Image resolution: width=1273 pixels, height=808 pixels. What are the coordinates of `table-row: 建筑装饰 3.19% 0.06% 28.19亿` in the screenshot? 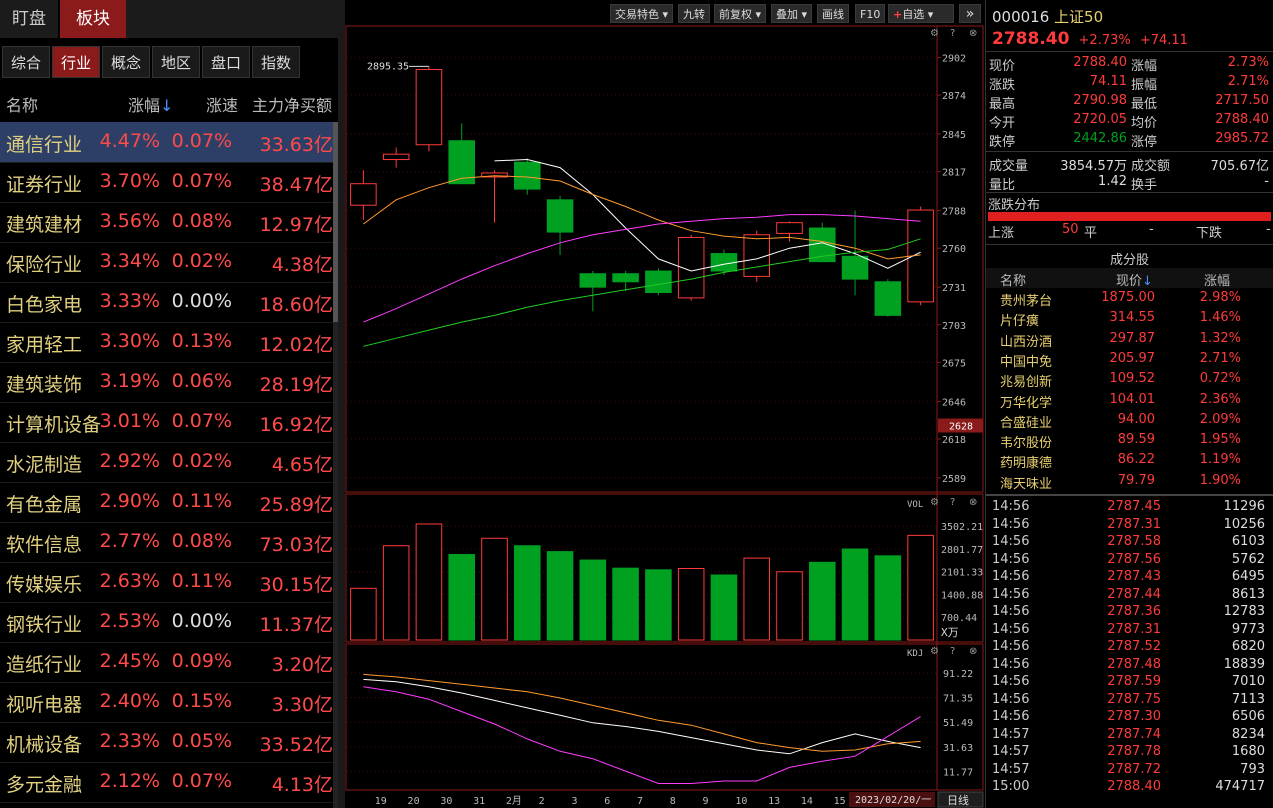 It's located at (166, 382).